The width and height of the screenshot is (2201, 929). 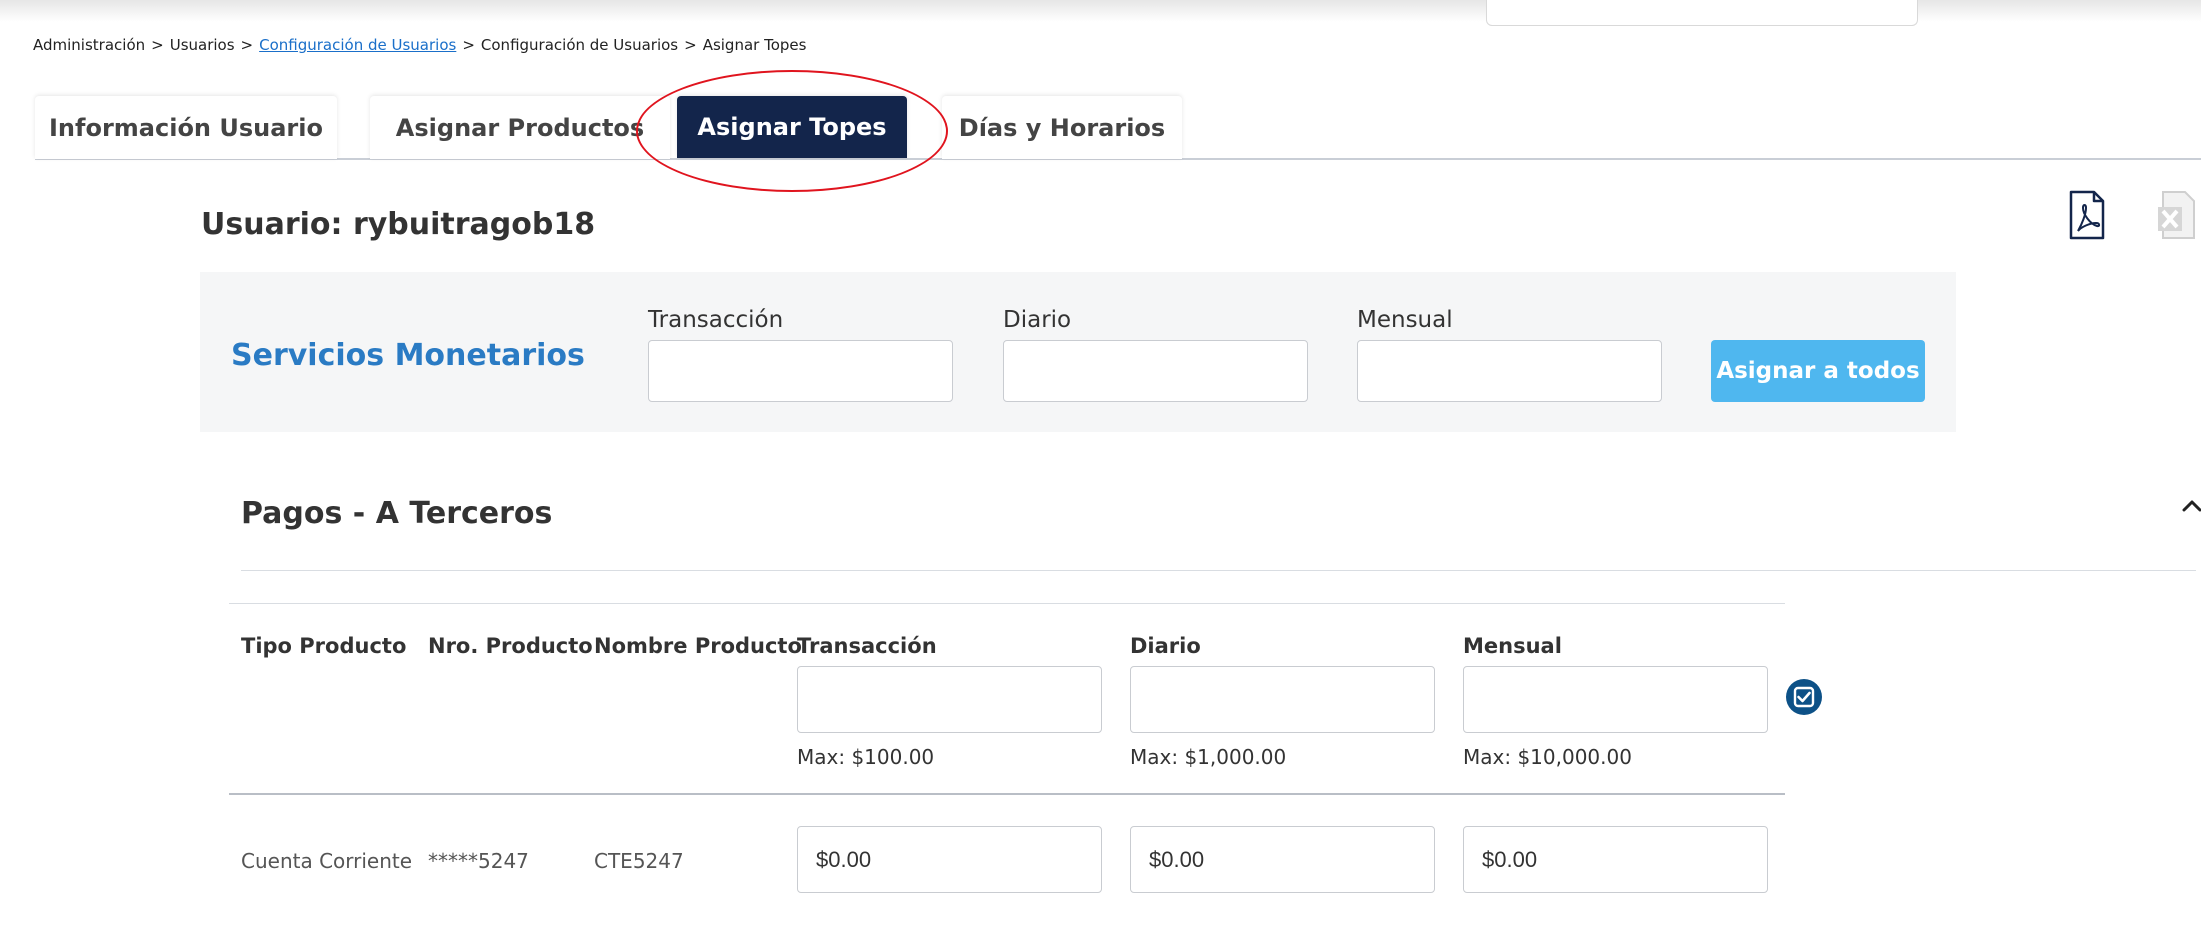 I want to click on row-monthly-input, so click(x=1615, y=859).